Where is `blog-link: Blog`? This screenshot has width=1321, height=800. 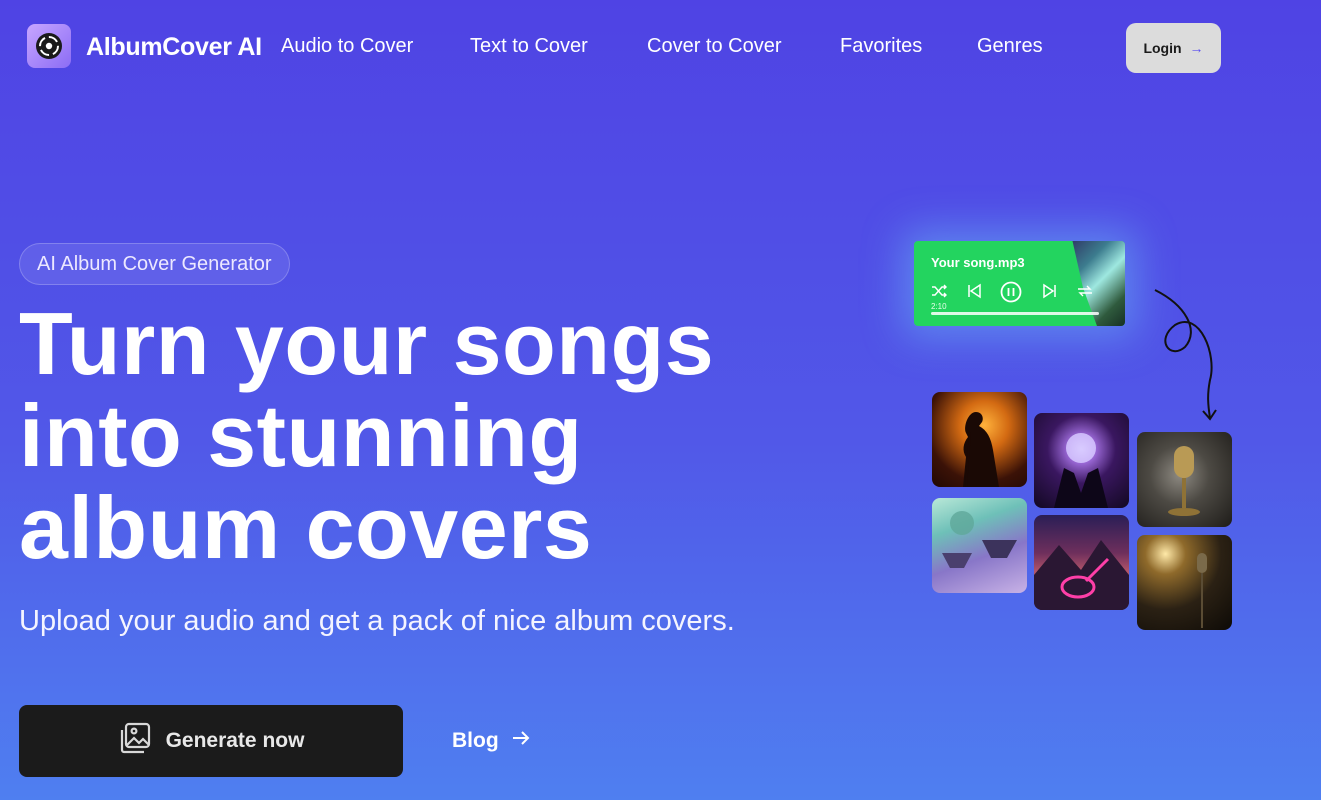 blog-link: Blog is located at coordinates (491, 741).